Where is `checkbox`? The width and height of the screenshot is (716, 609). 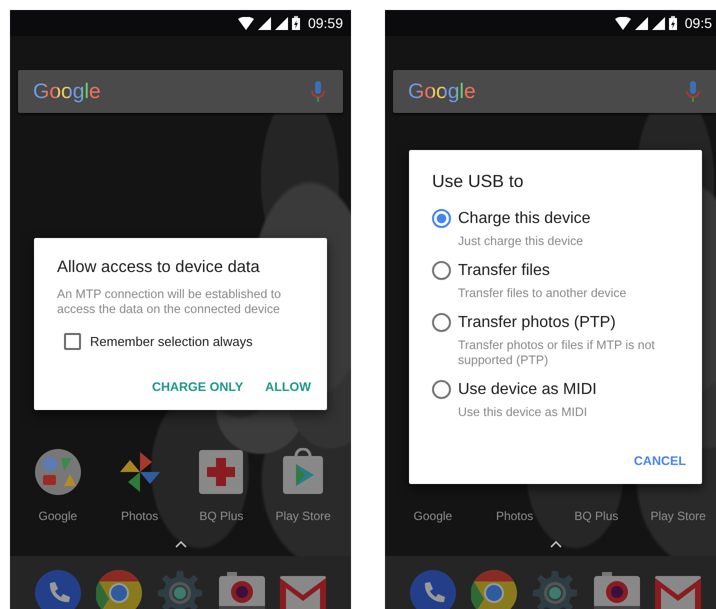
checkbox is located at coordinates (72, 341).